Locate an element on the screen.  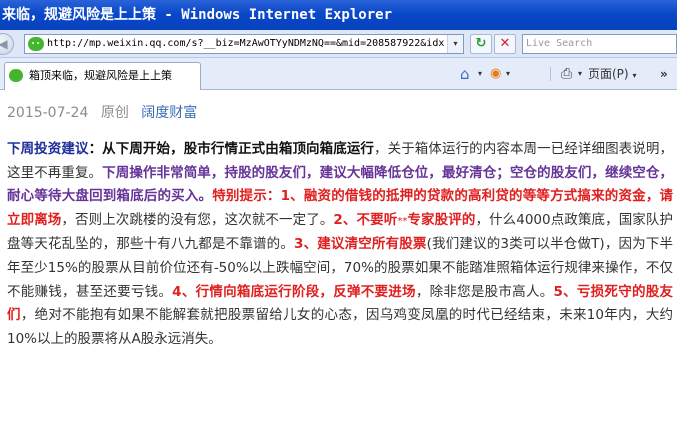
toolbar-divider is located at coordinates (550, 74).